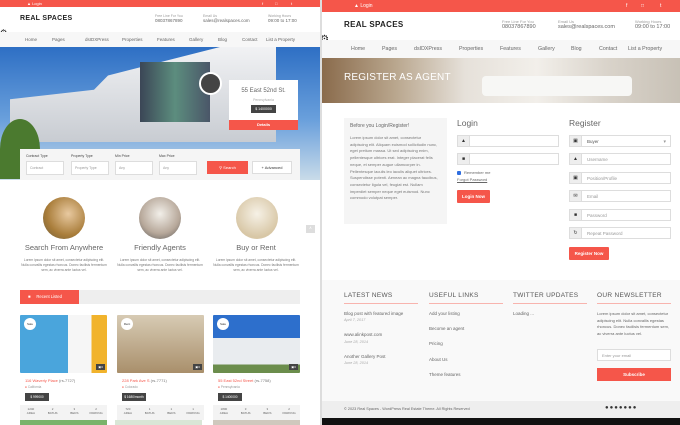  I want to click on footer-link-about: About Us, so click(438, 359).